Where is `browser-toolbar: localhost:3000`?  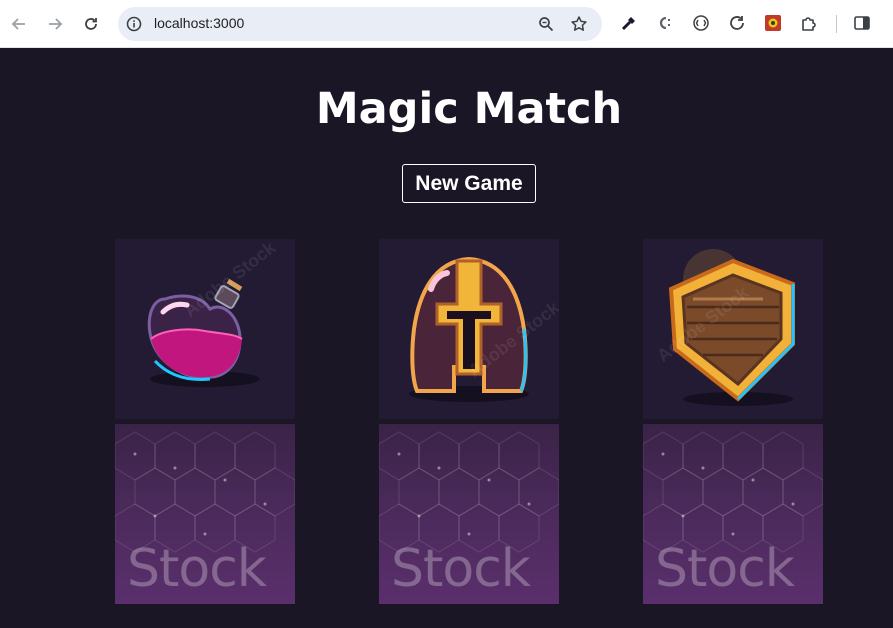 browser-toolbar: localhost:3000 is located at coordinates (446, 24).